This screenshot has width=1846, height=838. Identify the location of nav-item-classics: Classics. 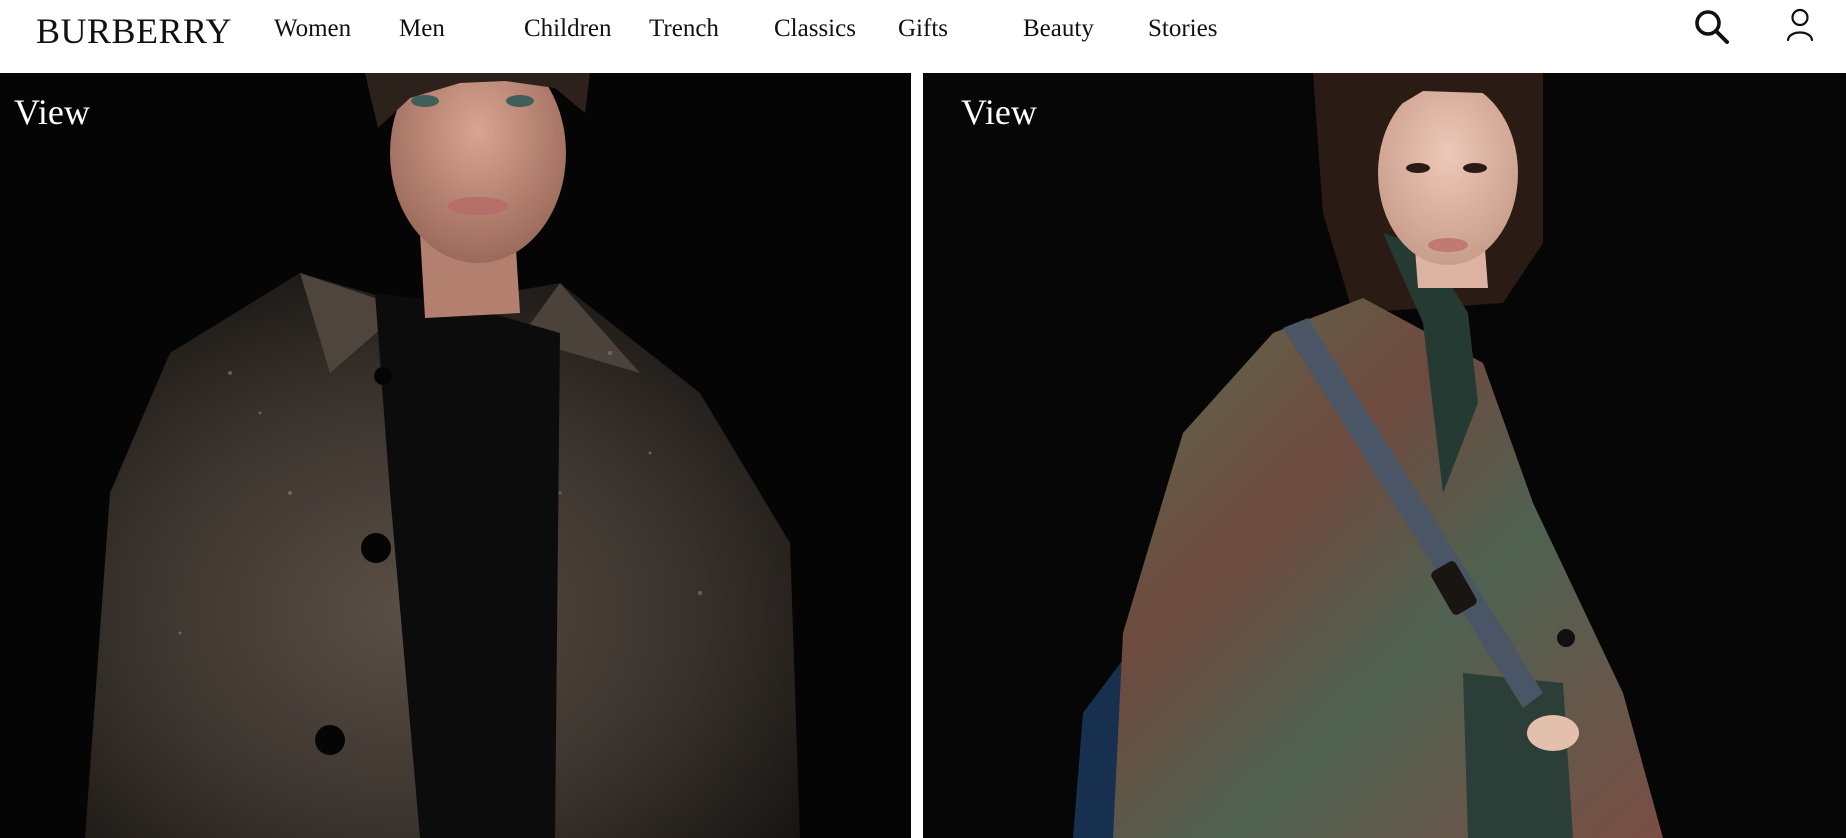
(815, 29).